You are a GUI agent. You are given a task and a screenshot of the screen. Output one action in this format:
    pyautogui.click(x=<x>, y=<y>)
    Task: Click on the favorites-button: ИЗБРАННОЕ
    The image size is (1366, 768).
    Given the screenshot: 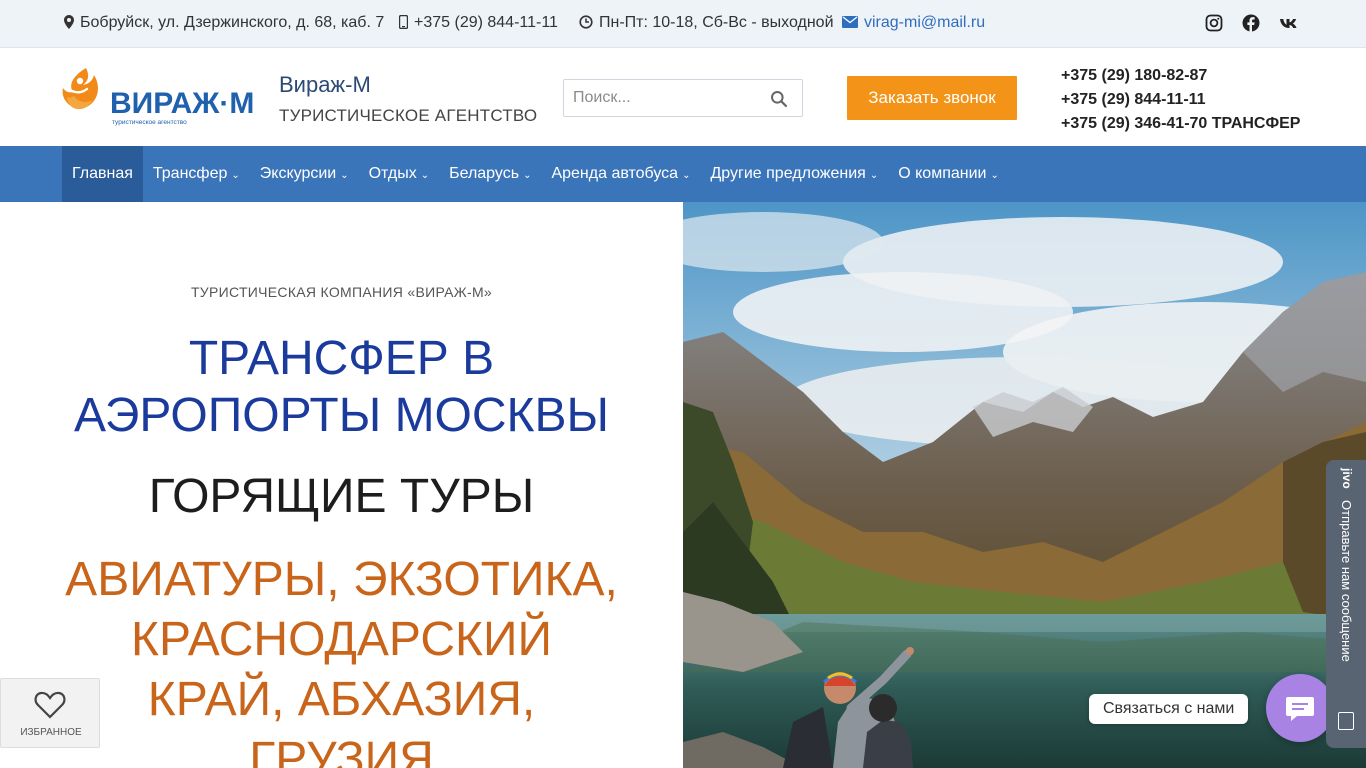 What is the action you would take?
    pyautogui.click(x=50, y=713)
    